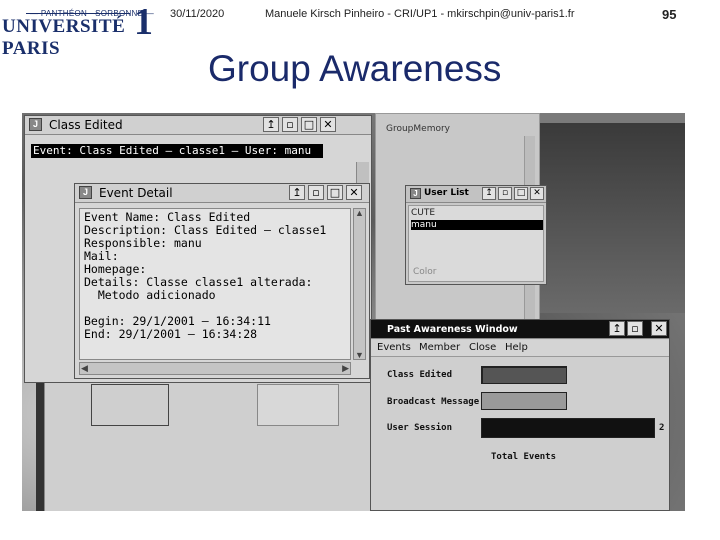  What do you see at coordinates (433, 402) in the screenshot?
I see `broadcast-message-label: Broadcast Message` at bounding box center [433, 402].